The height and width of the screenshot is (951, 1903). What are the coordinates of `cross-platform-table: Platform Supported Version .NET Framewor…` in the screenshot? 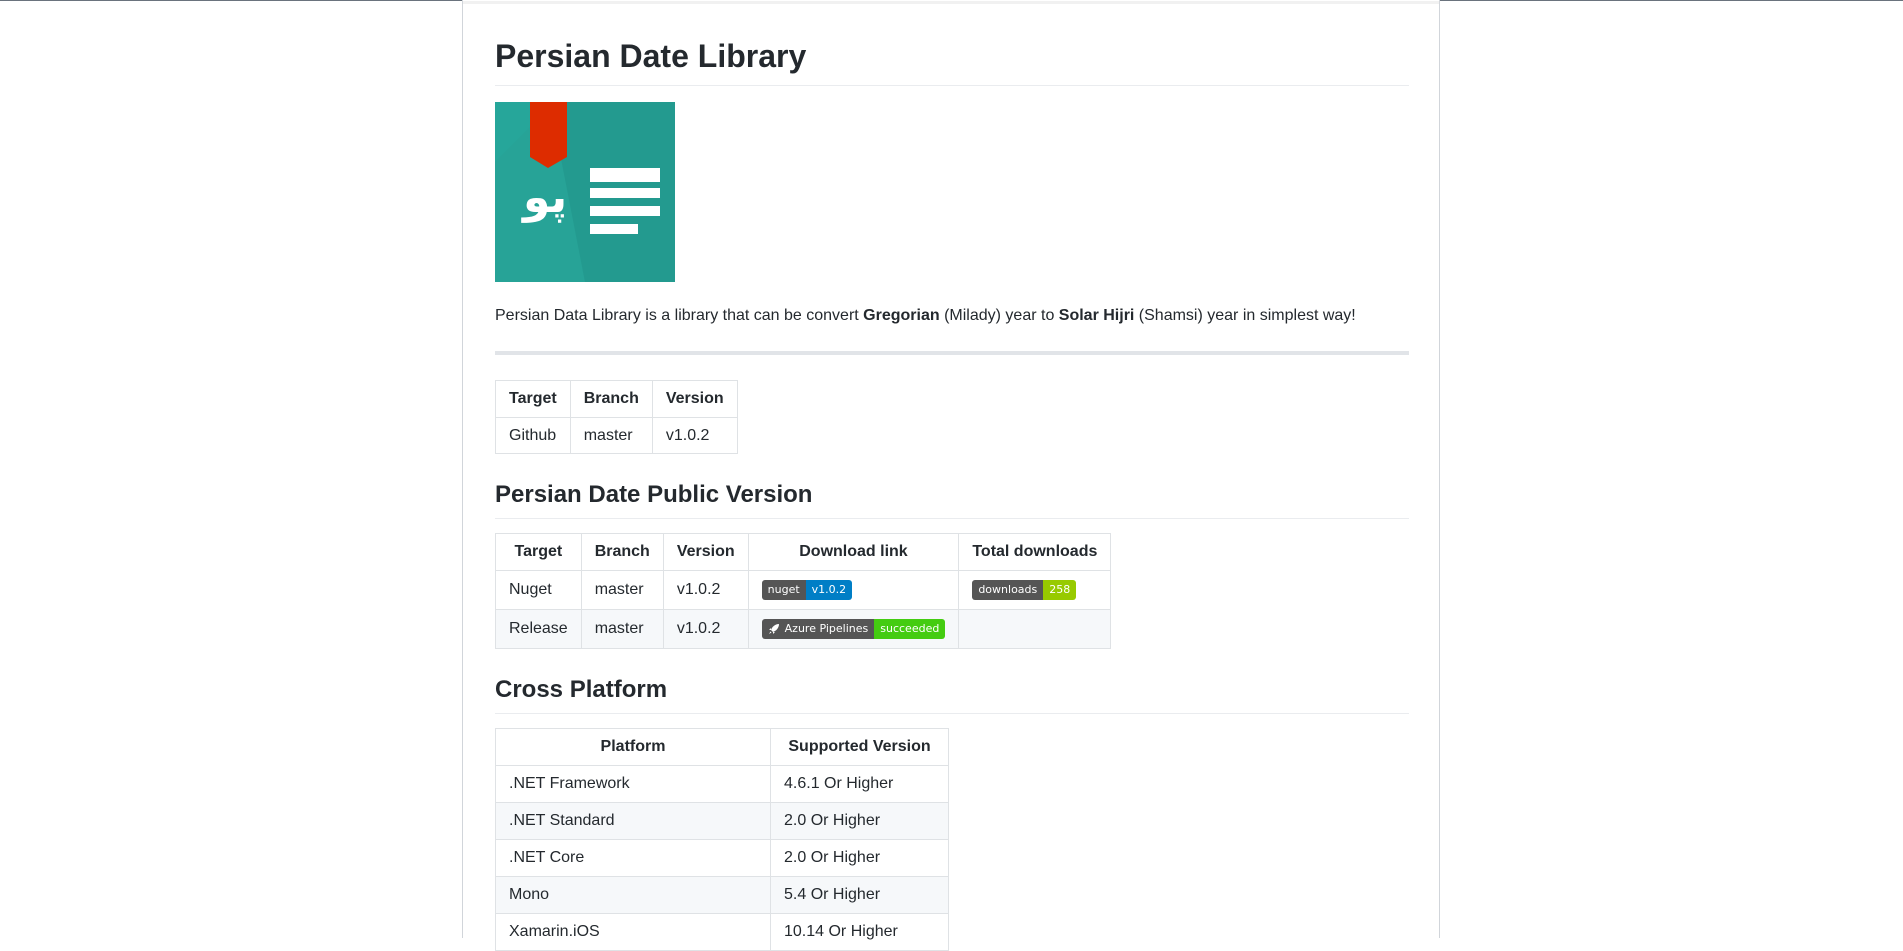 It's located at (722, 839).